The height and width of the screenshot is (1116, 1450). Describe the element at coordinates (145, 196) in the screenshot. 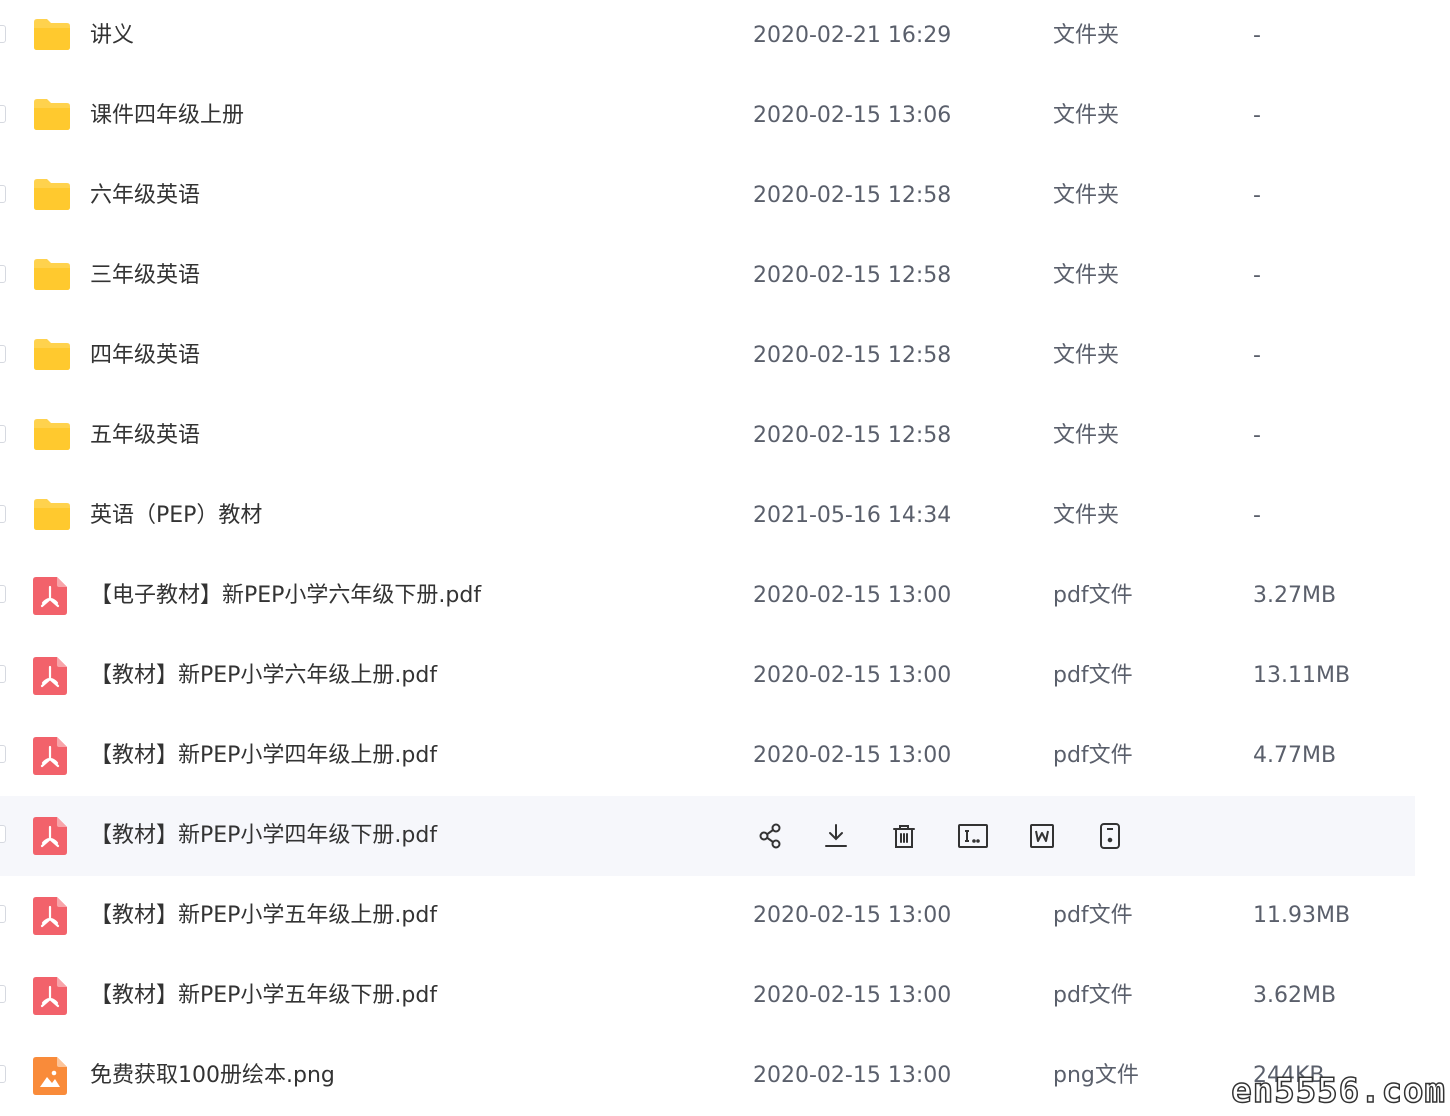

I see `file-name: 六年级英语` at that location.